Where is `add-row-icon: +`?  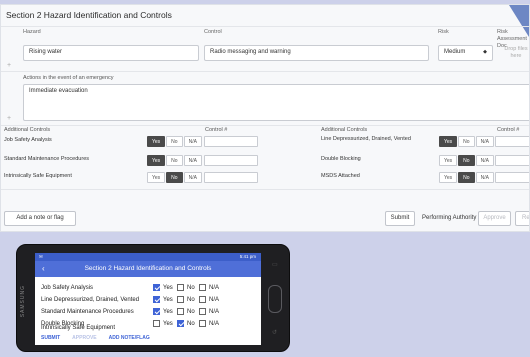 add-row-icon: + is located at coordinates (9, 65).